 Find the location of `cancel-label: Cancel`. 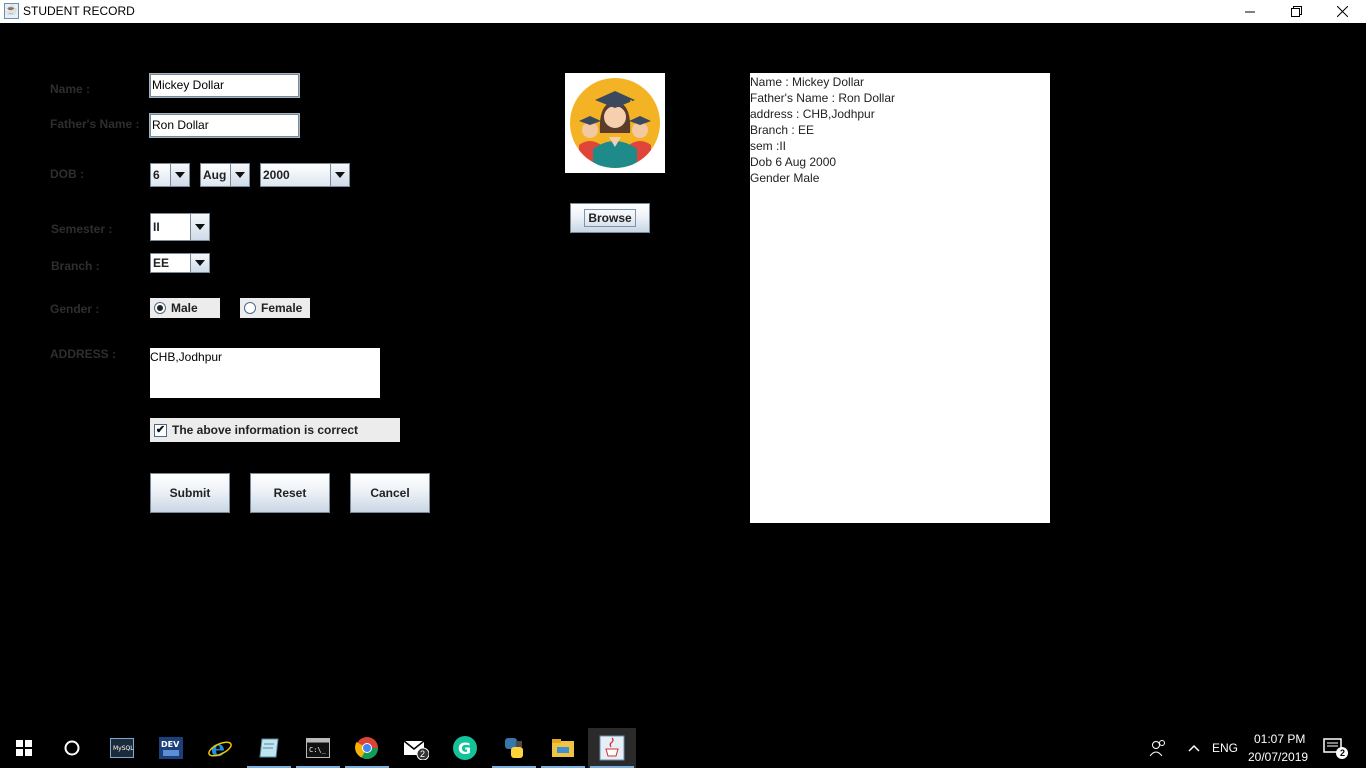

cancel-label: Cancel is located at coordinates (390, 493).